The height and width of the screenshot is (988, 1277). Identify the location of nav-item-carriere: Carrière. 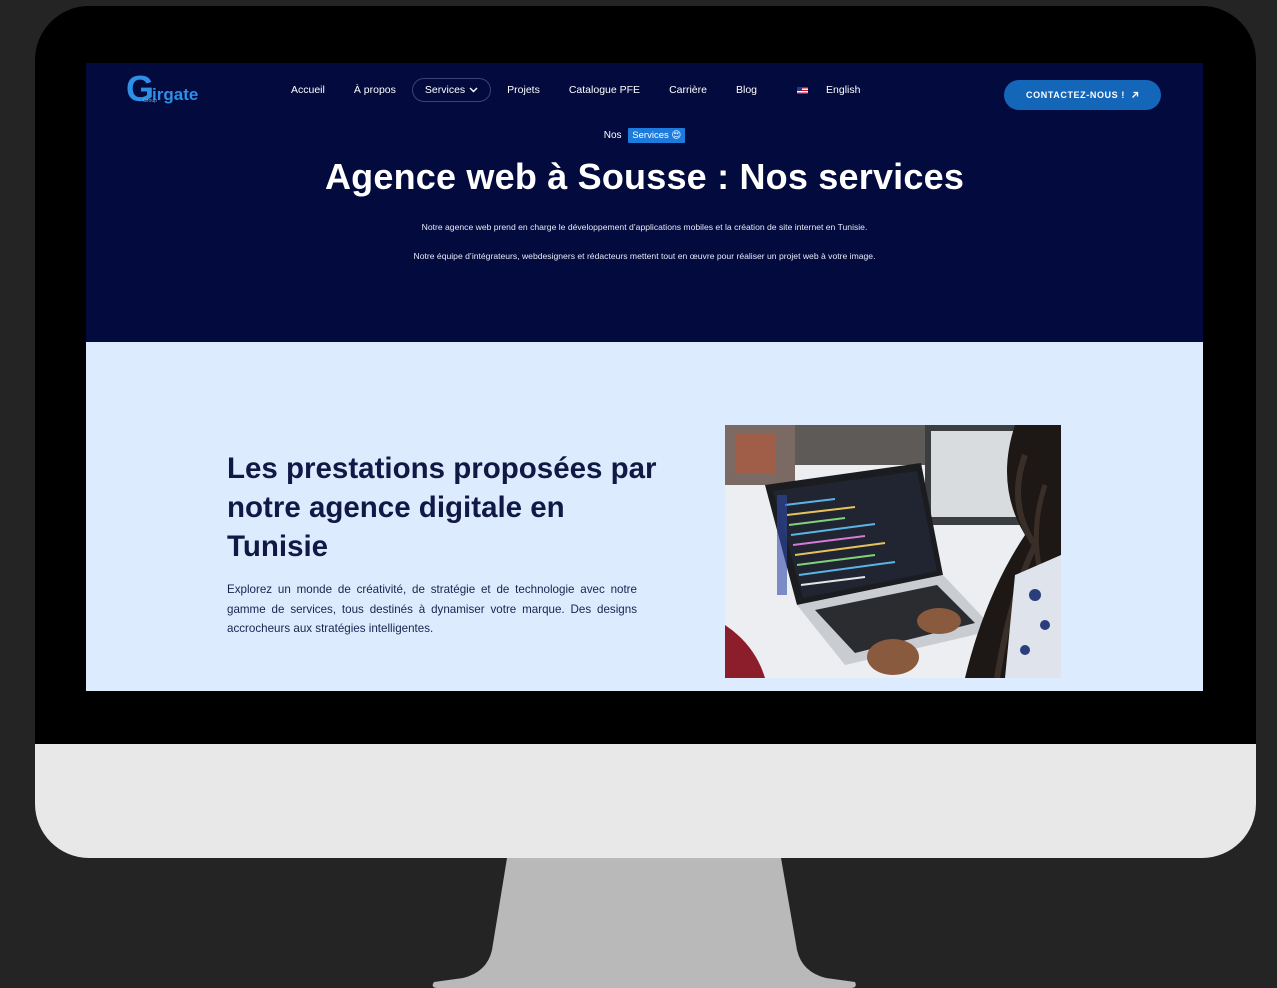
(688, 90).